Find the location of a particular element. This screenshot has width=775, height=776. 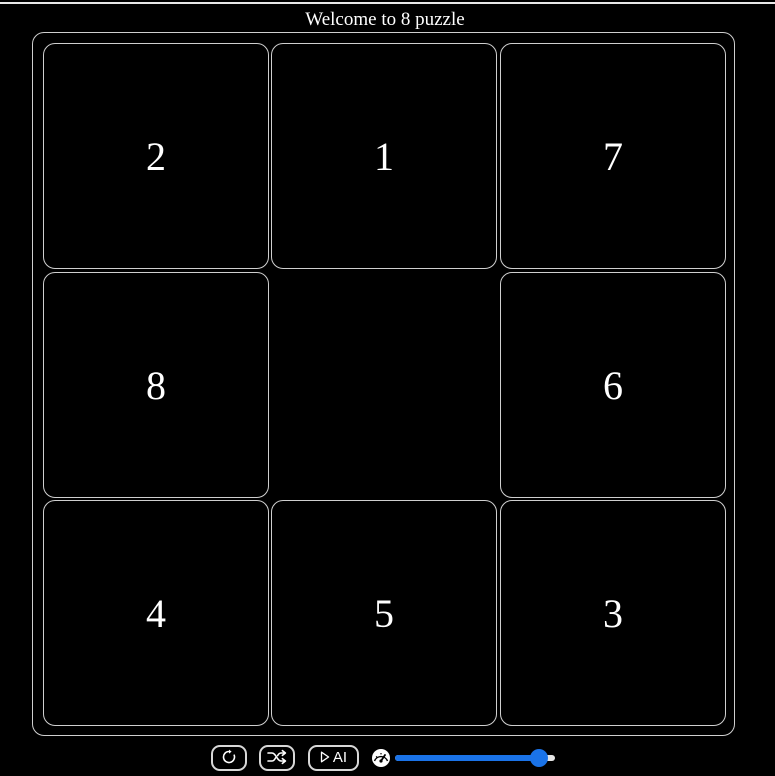

control-bar: AI is located at coordinates (387, 758).